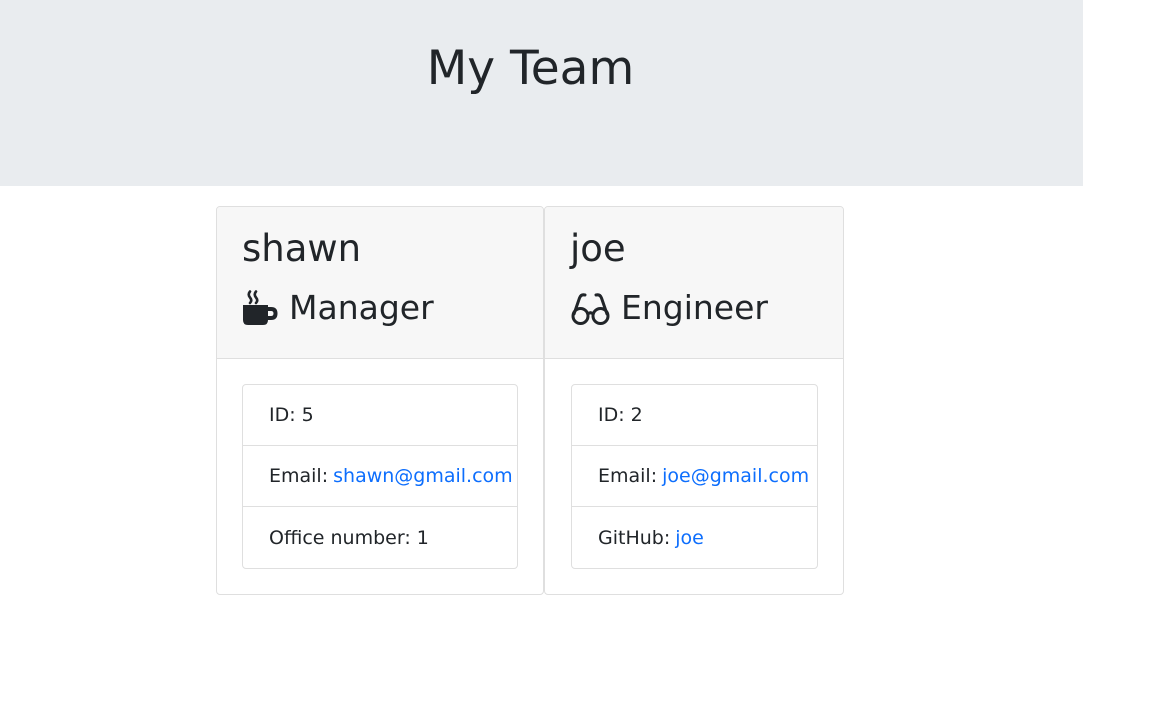 This screenshot has width=1152, height=705. What do you see at coordinates (265, 308) in the screenshot?
I see `coffee-mug-icon` at bounding box center [265, 308].